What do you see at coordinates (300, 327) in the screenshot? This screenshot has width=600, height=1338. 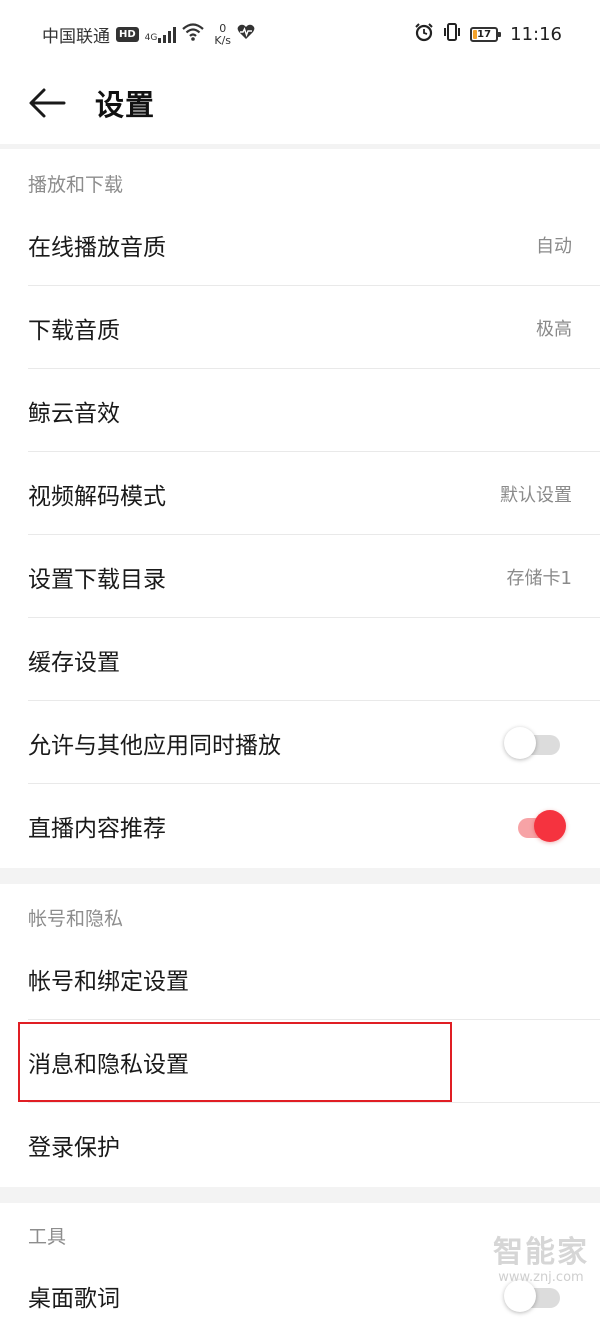 I see `setting-download-quality: 下载音质 极高` at bounding box center [300, 327].